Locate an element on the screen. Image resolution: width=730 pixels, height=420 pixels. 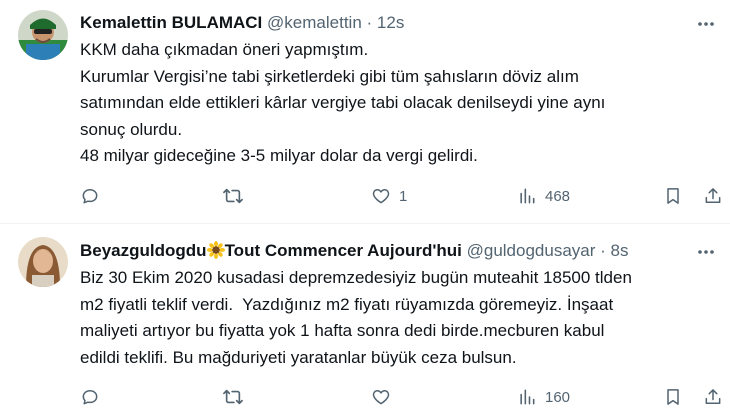
display-name: Kemalettin BULAMACI is located at coordinates (171, 22).